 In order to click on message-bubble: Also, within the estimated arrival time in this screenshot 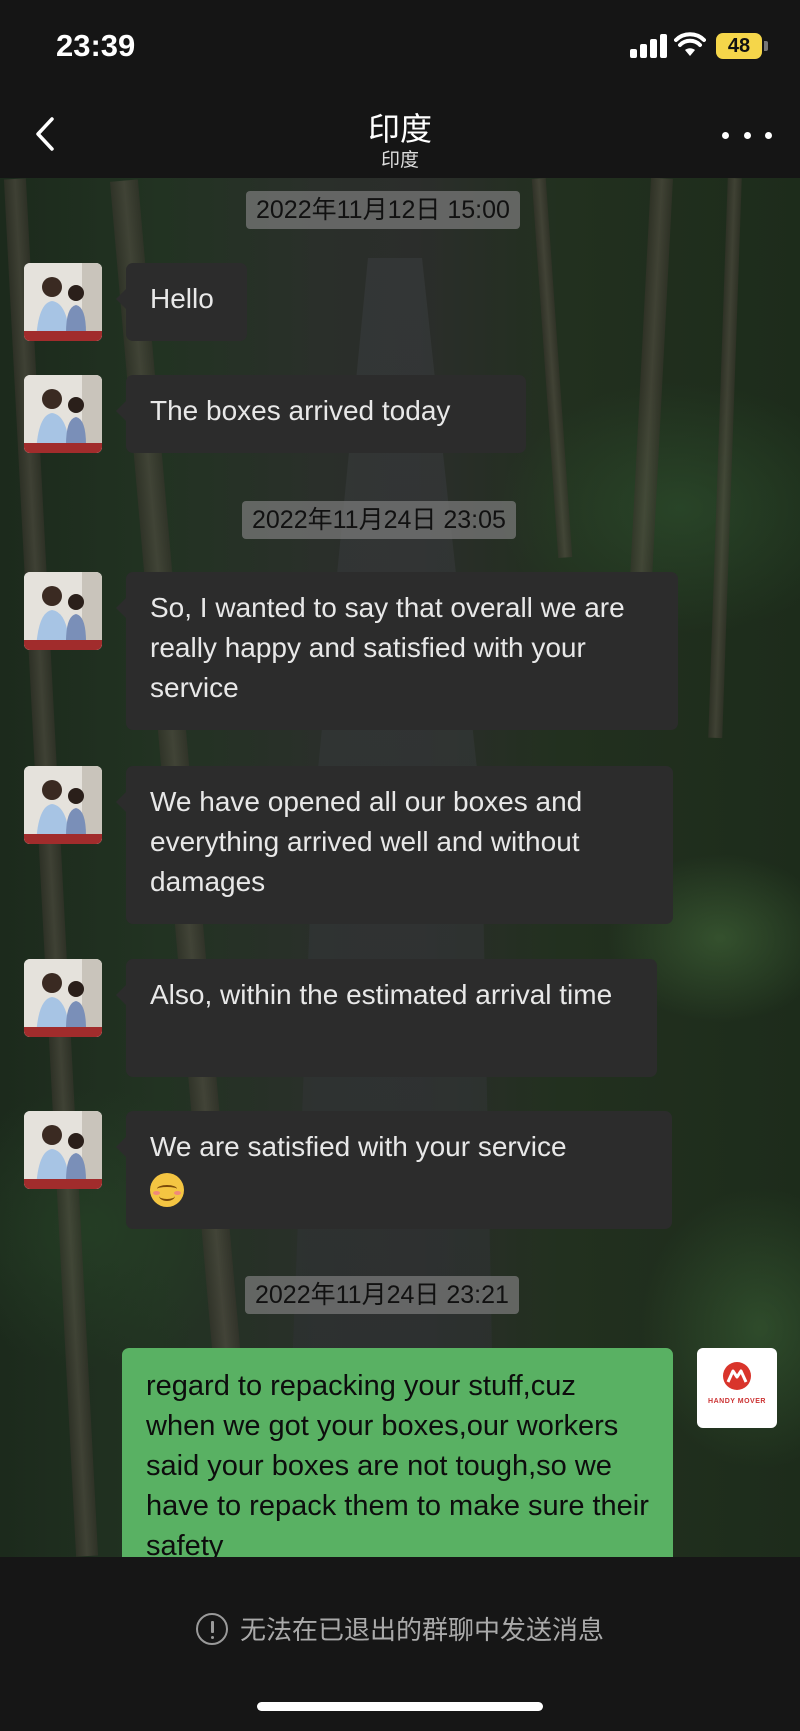, I will do `click(386, 1018)`.